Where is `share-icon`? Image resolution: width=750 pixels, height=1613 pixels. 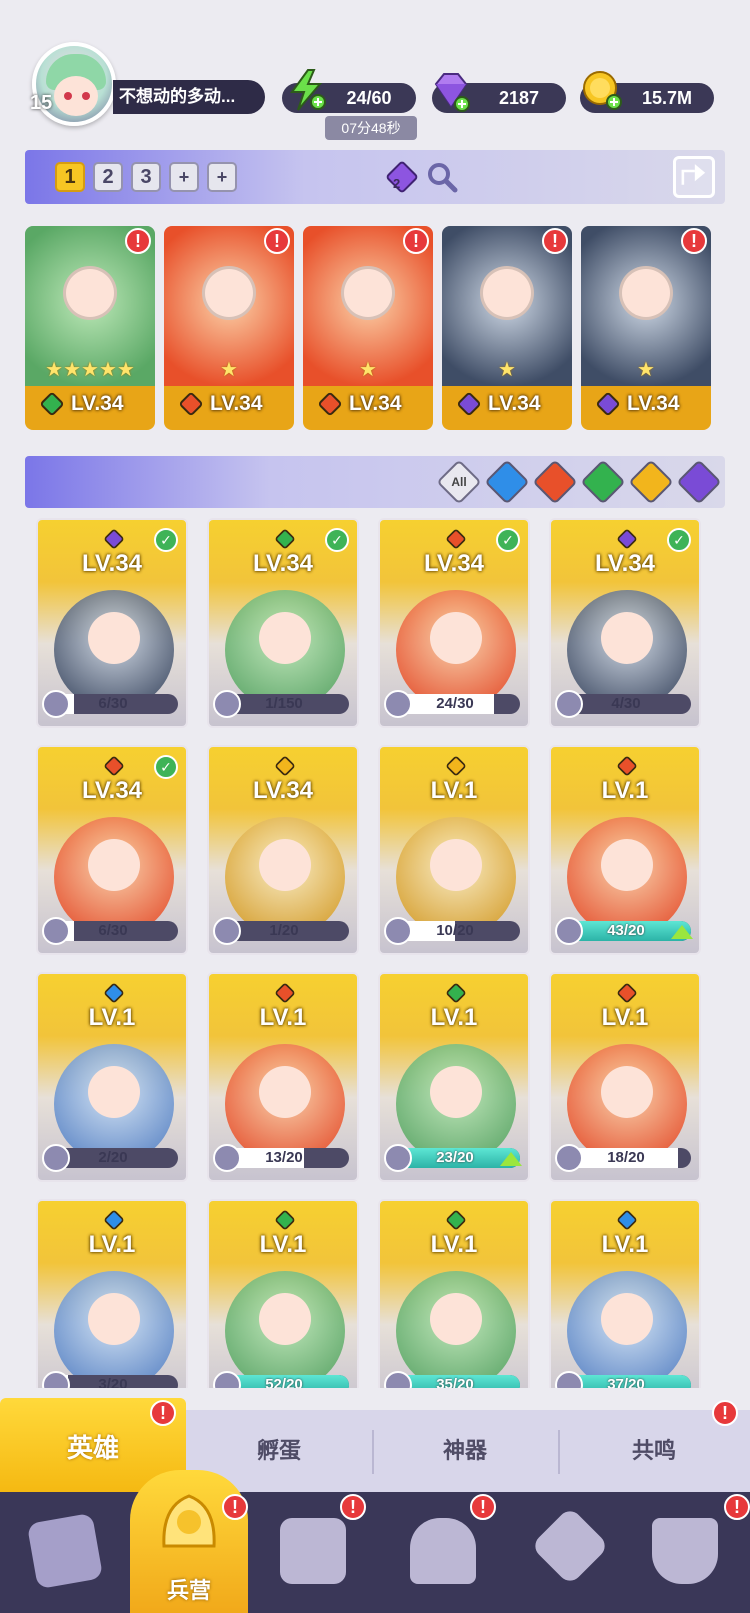 share-icon is located at coordinates (694, 177).